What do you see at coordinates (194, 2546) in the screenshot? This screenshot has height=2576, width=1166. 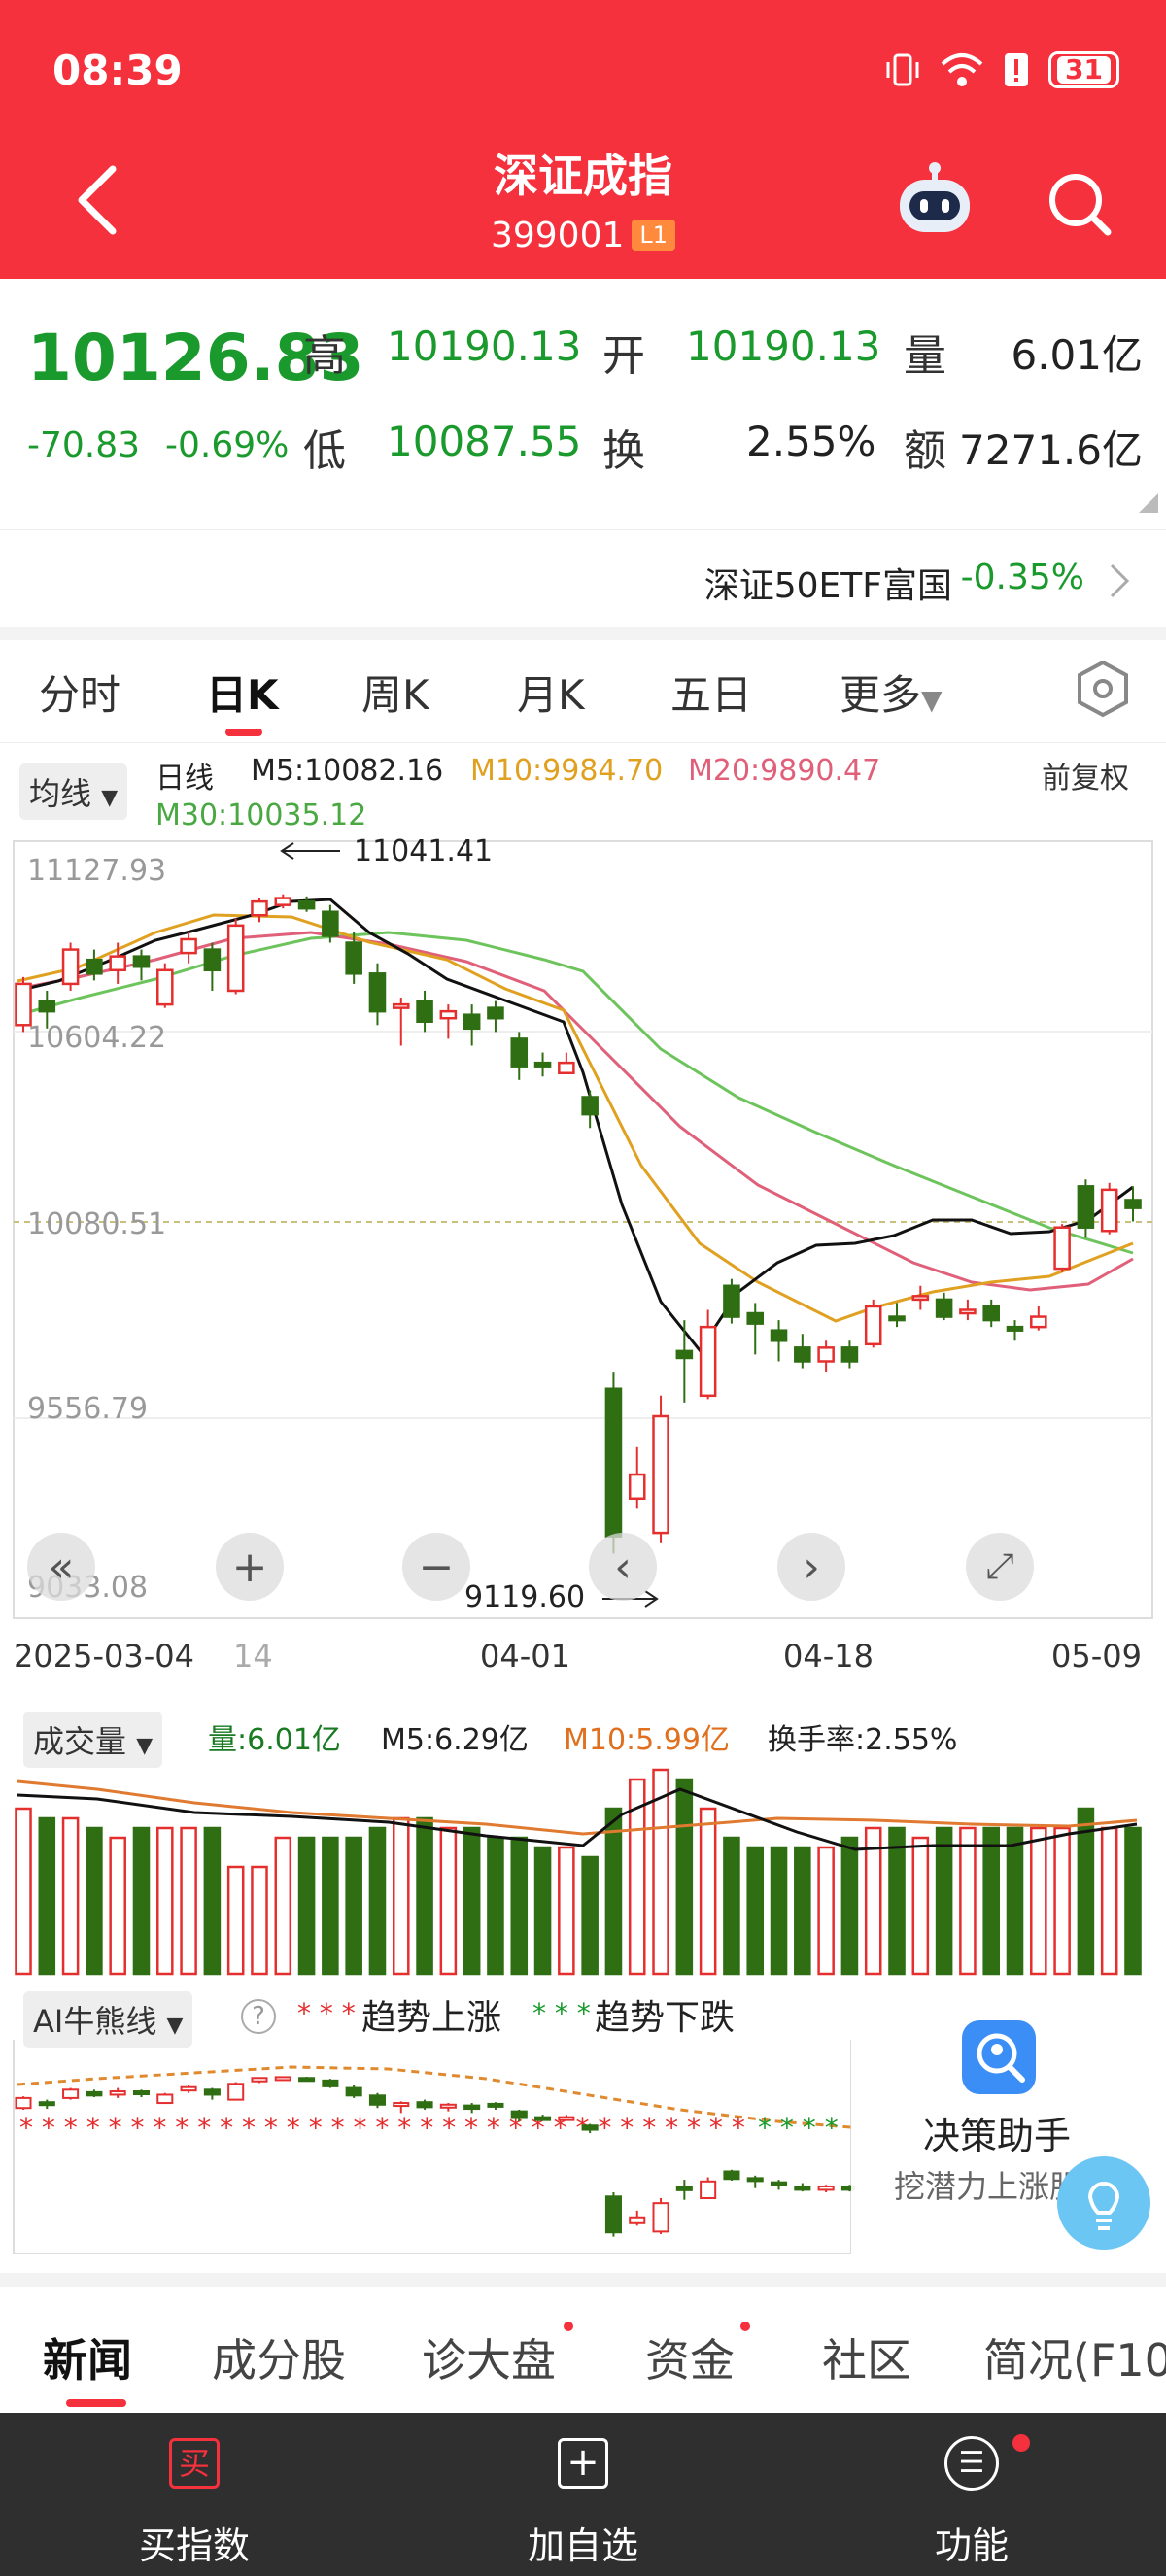 I see `buy-index-label: 买指数` at bounding box center [194, 2546].